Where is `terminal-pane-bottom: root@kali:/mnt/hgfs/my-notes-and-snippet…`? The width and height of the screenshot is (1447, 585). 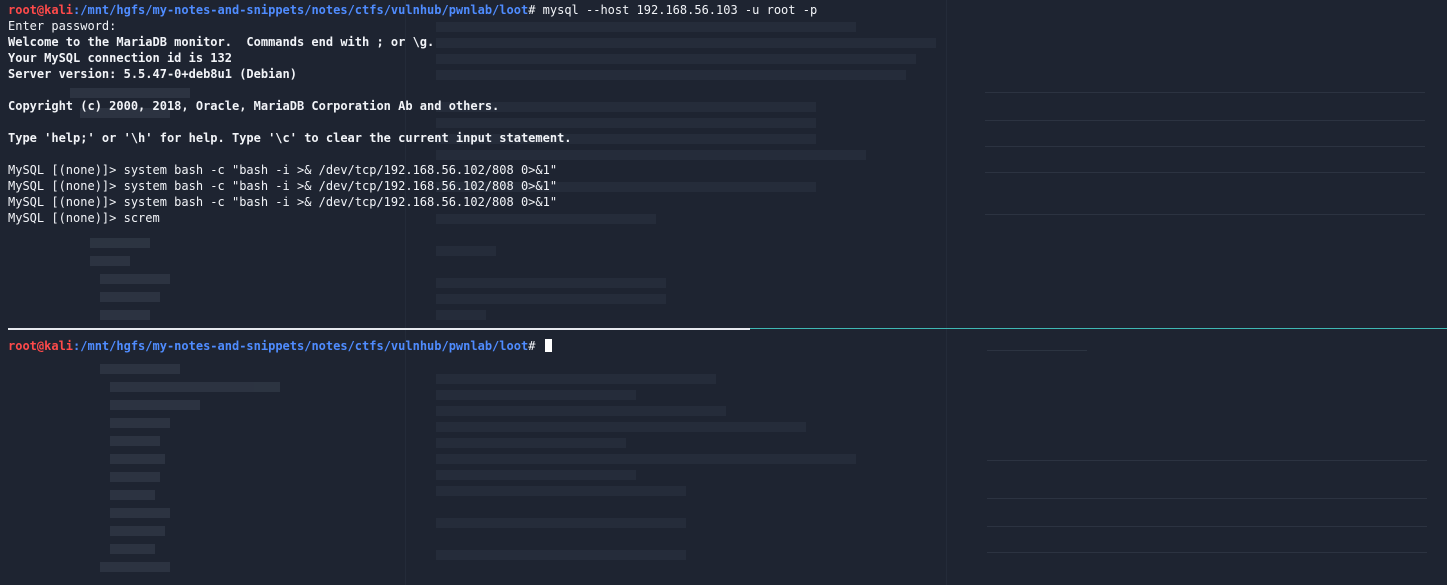
terminal-pane-bottom: root@kali:/mnt/hgfs/my-notes-and-snippet… is located at coordinates (280, 346).